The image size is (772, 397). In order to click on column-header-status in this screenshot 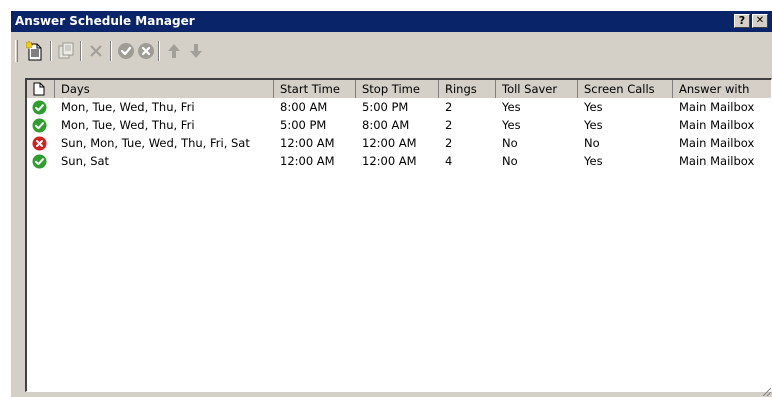, I will do `click(41, 89)`.